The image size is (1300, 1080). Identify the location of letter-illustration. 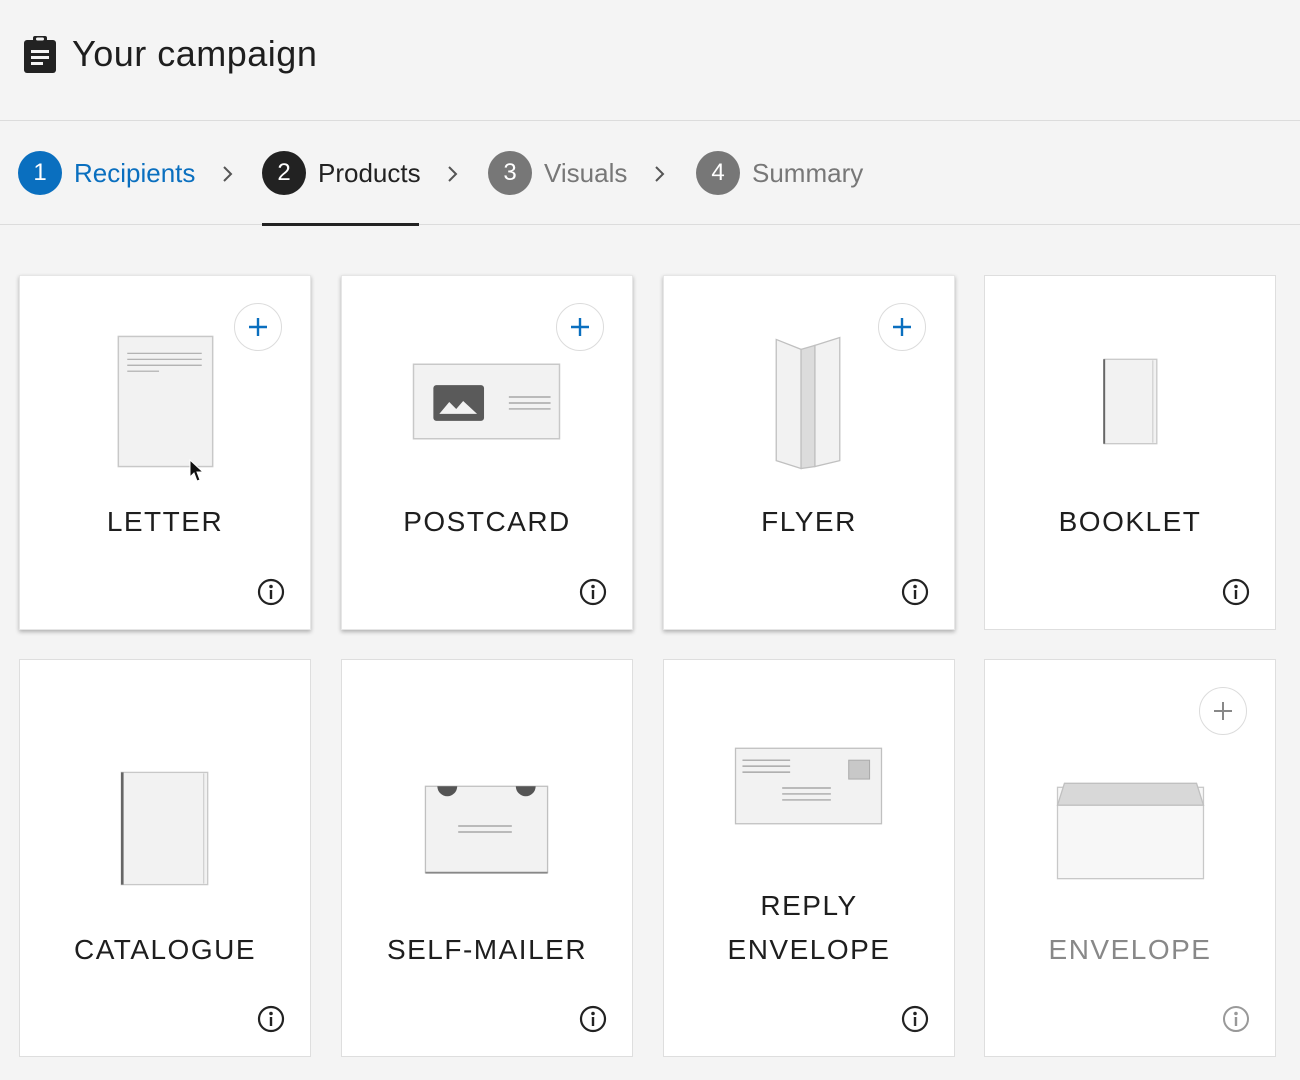
(165, 401).